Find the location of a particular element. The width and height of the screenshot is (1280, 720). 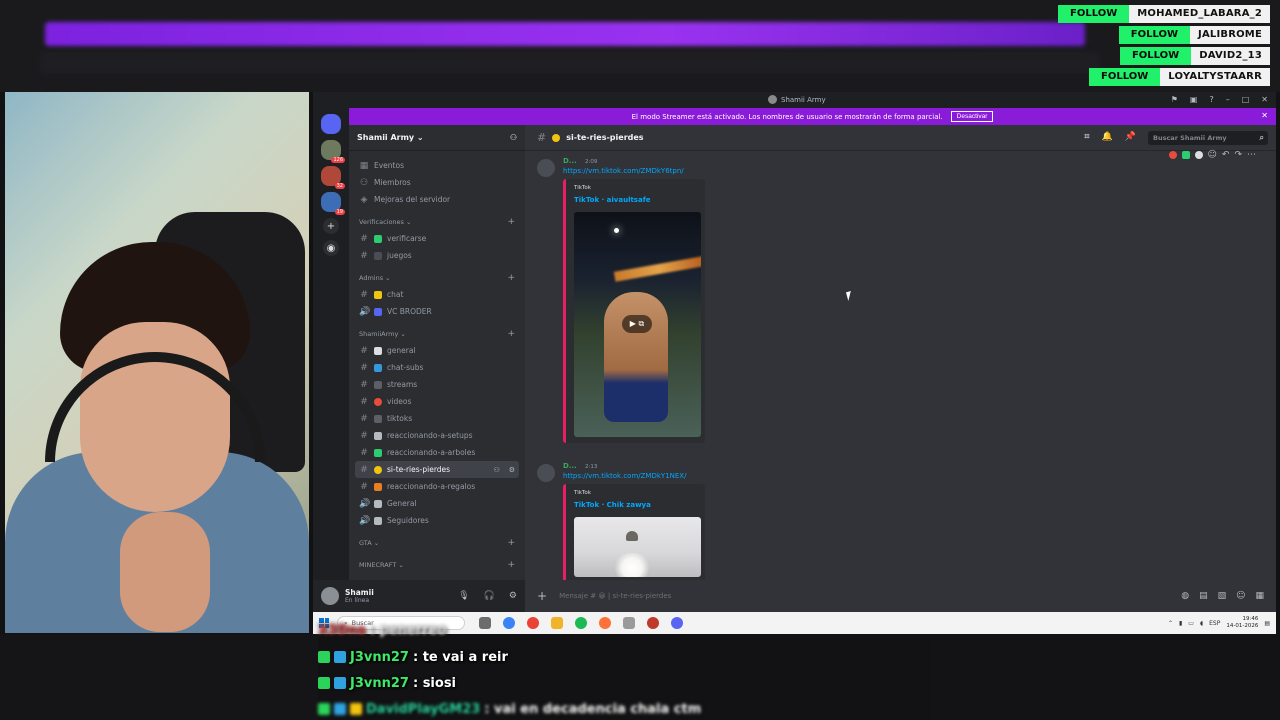

category-minecraft: MINECRAFT ⌄ + is located at coordinates (437, 565).